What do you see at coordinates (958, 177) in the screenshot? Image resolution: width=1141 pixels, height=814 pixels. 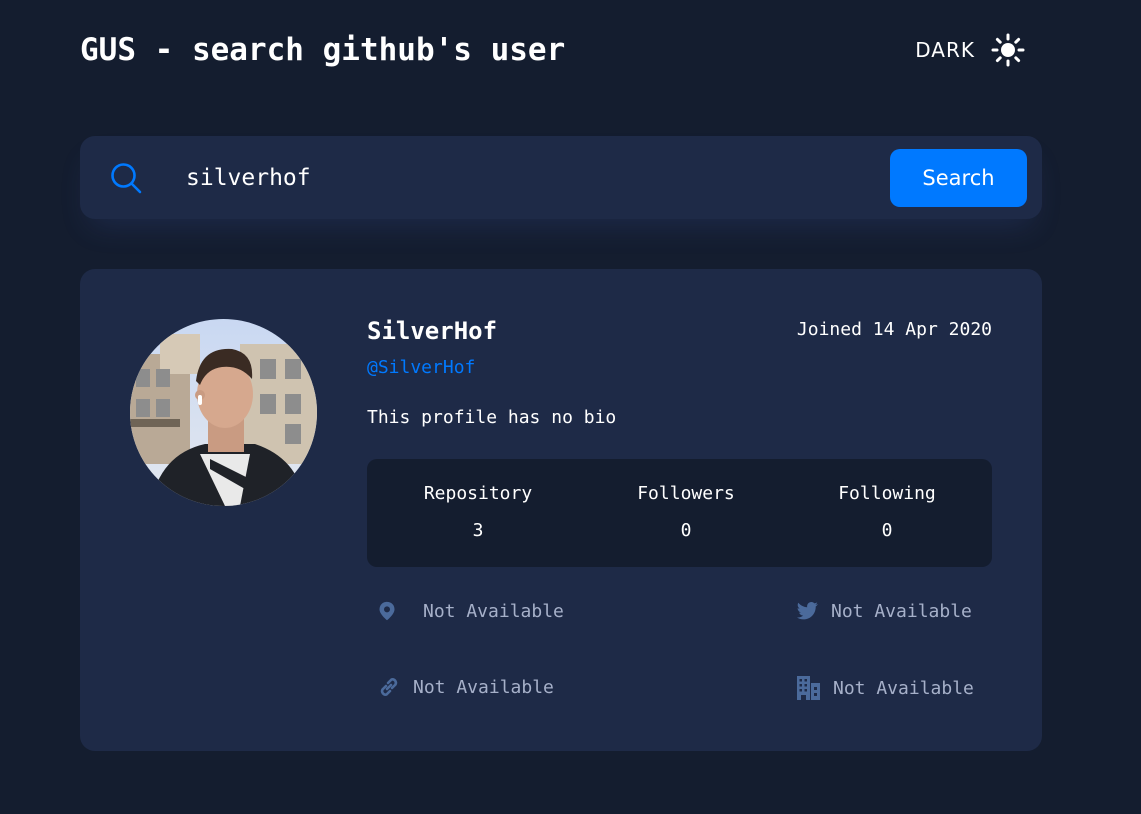 I see `search-button: Search` at bounding box center [958, 177].